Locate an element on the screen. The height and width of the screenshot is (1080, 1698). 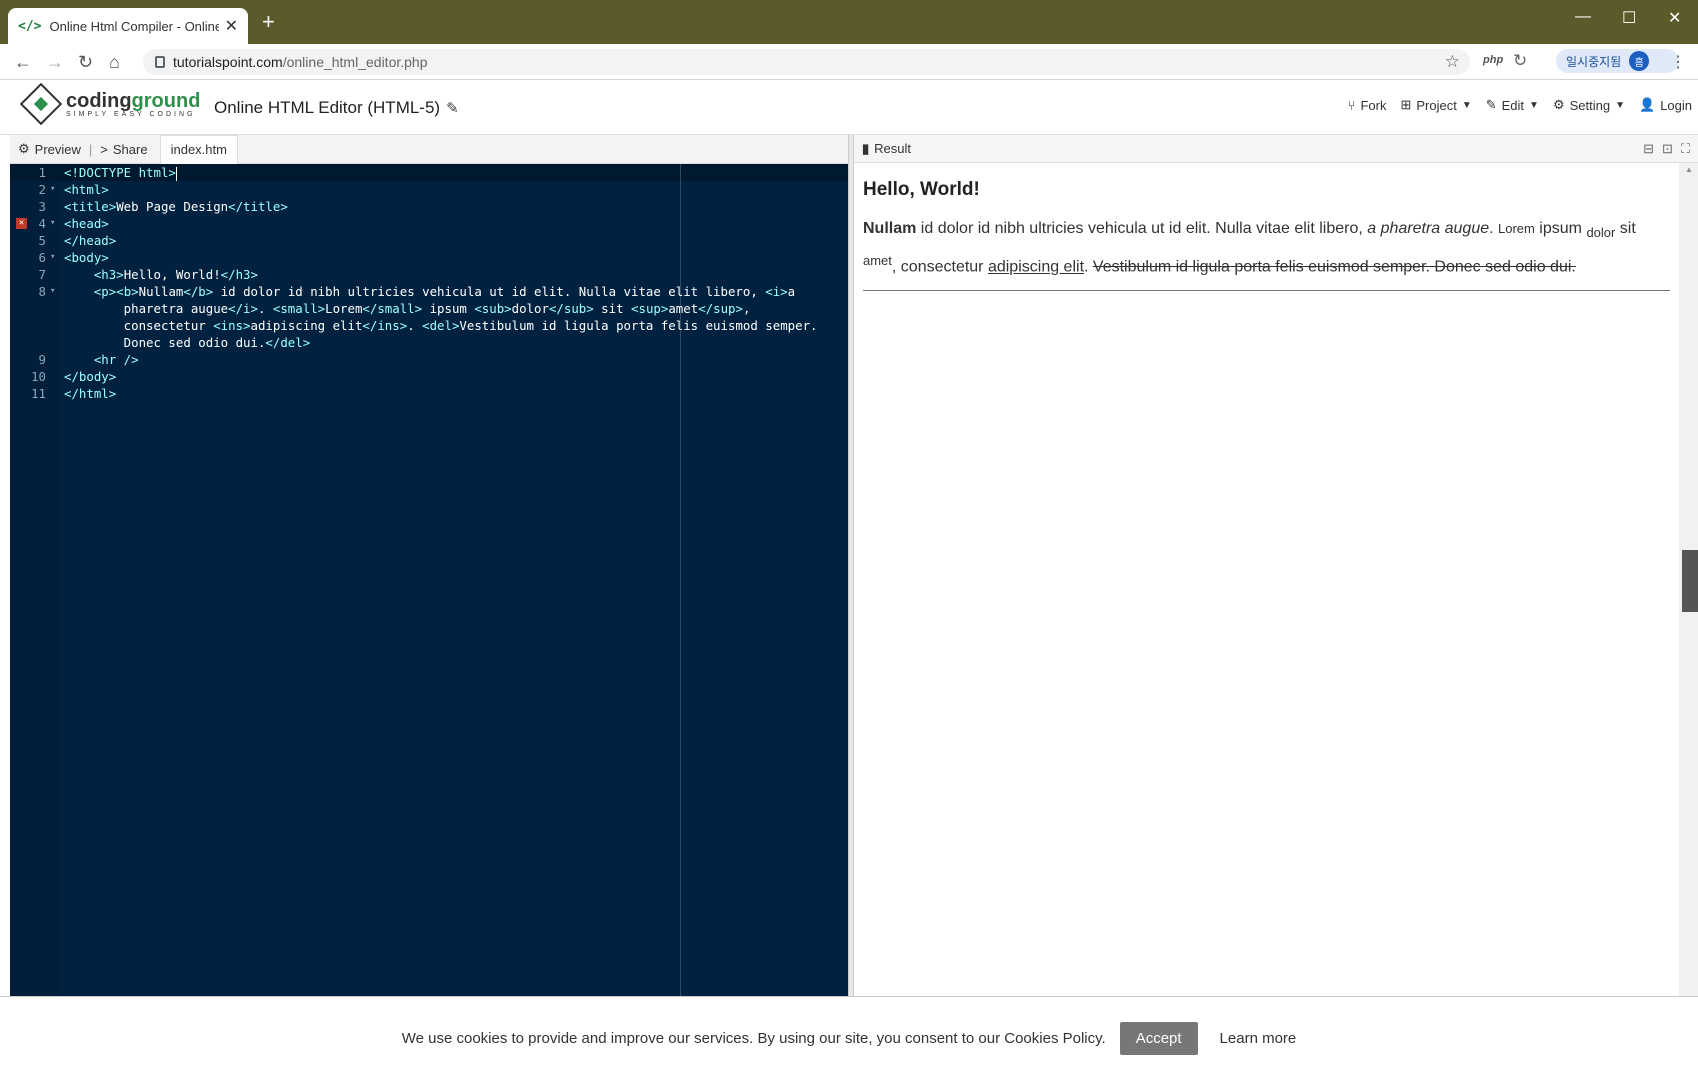
lock-icon is located at coordinates (160, 62).